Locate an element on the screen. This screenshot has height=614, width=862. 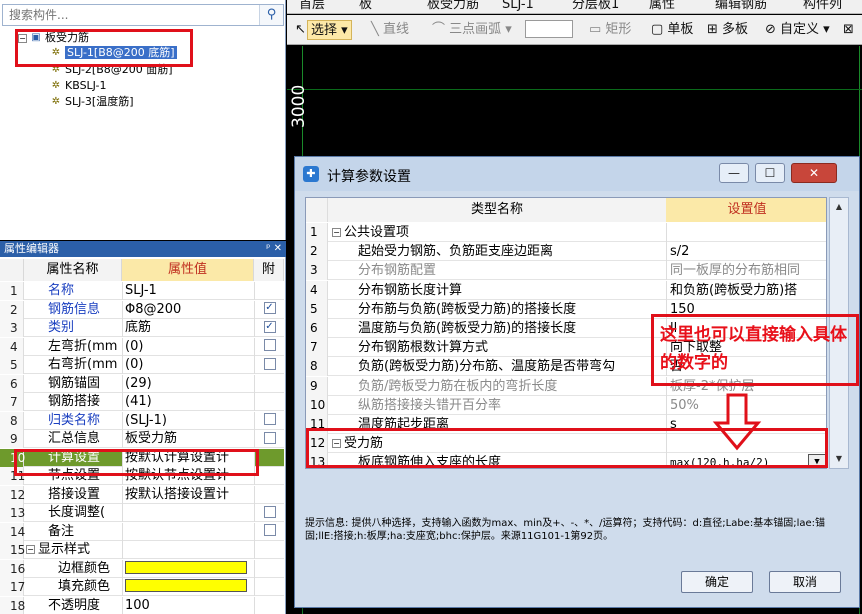
property-row: 1 名称 SLJ-1 is located at coordinates (142, 291).